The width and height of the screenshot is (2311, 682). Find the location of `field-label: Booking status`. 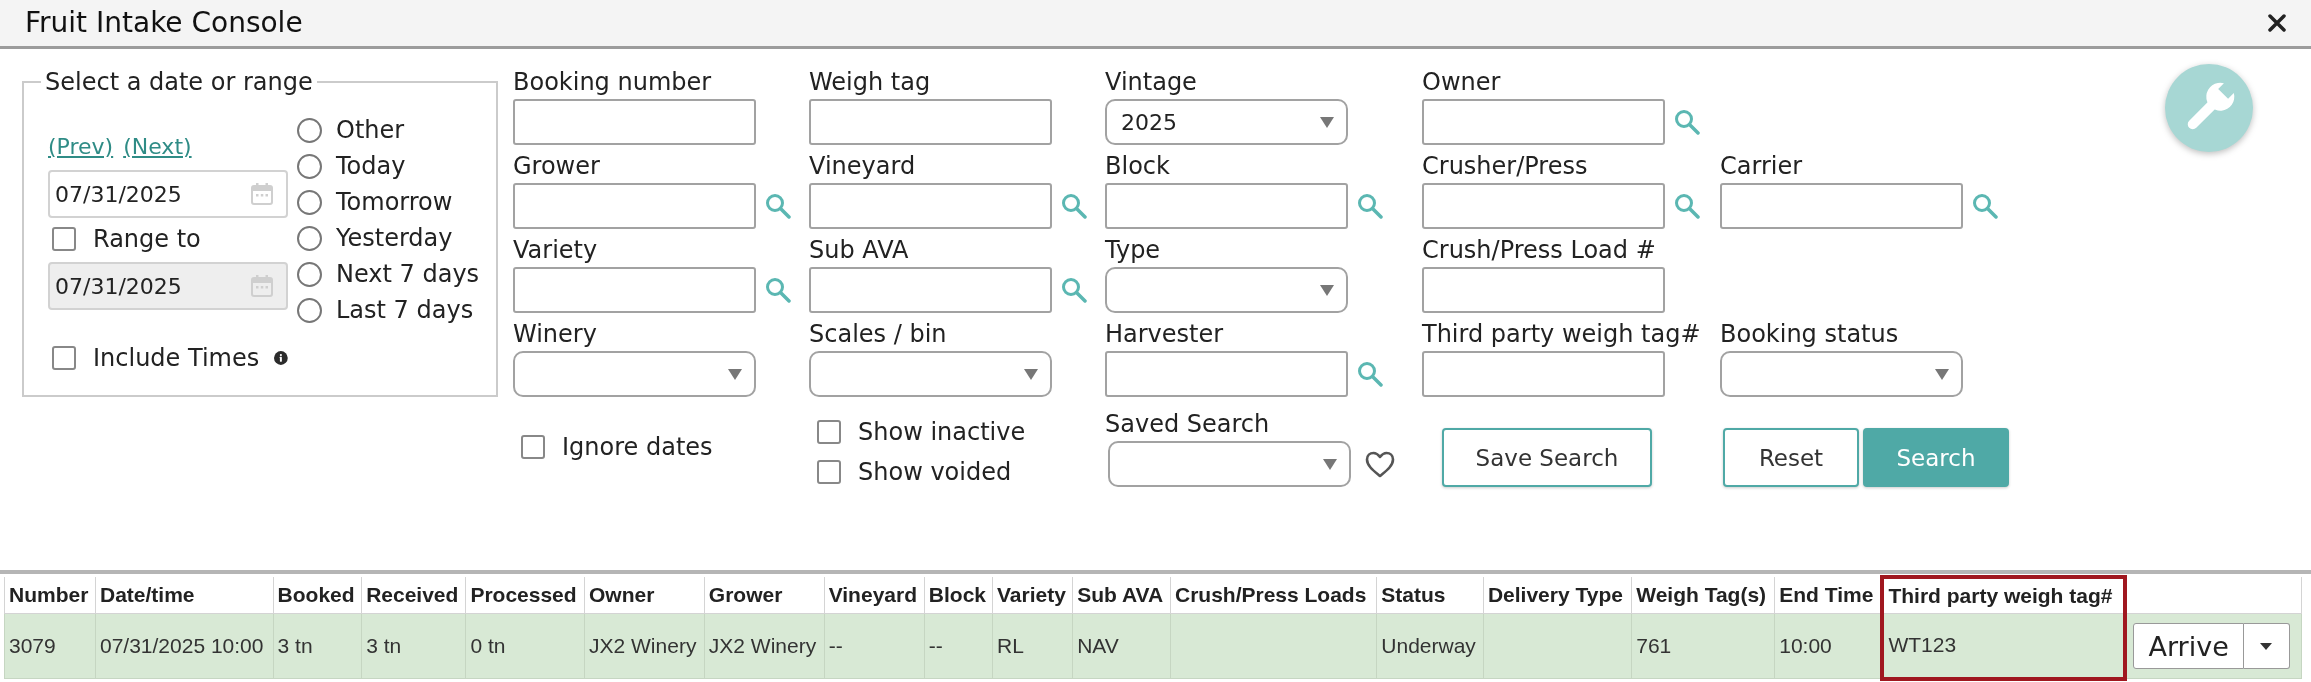

field-label: Booking status is located at coordinates (1809, 334).